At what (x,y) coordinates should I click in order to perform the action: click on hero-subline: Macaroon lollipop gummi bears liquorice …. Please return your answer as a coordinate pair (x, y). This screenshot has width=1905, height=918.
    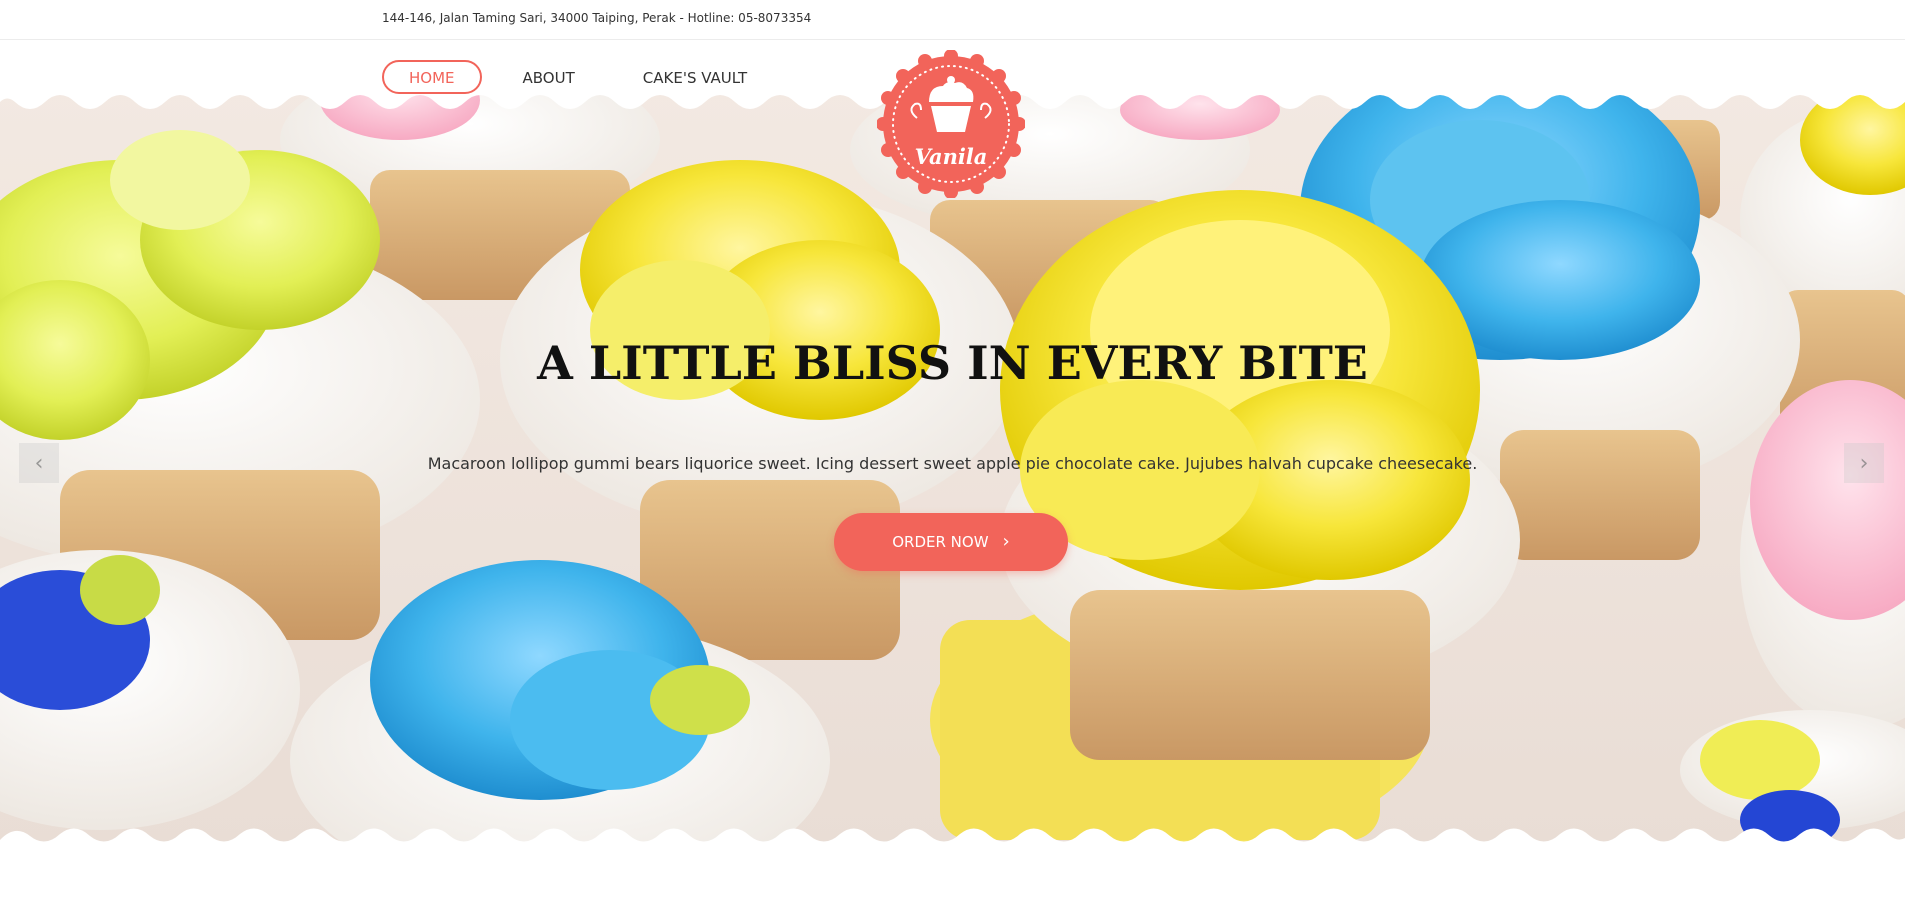
    Looking at the image, I should click on (952, 463).